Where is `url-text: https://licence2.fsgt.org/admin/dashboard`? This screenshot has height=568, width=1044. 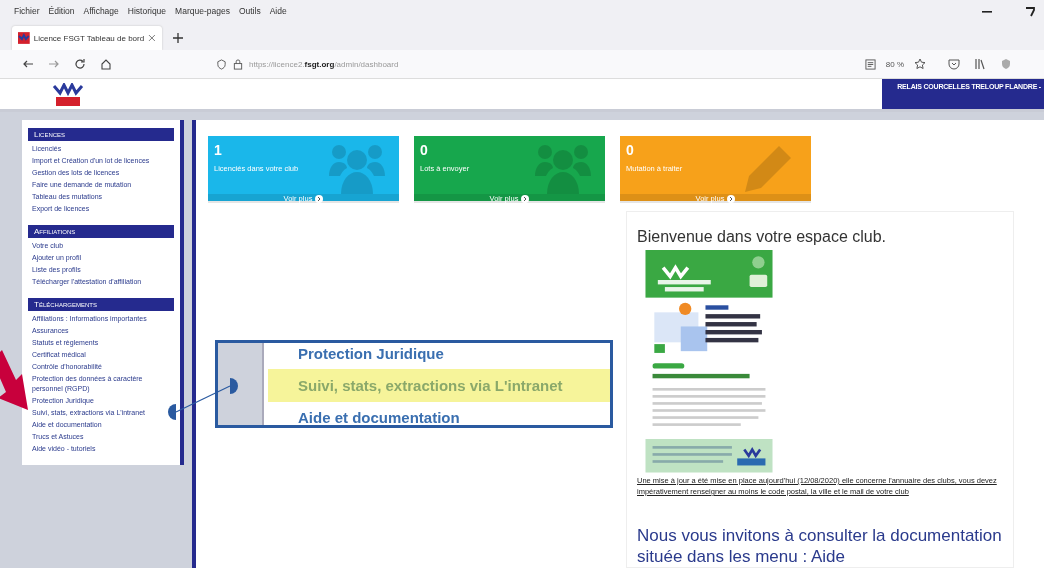 url-text: https://licence2.fsgt.org/admin/dashboard is located at coordinates (324, 64).